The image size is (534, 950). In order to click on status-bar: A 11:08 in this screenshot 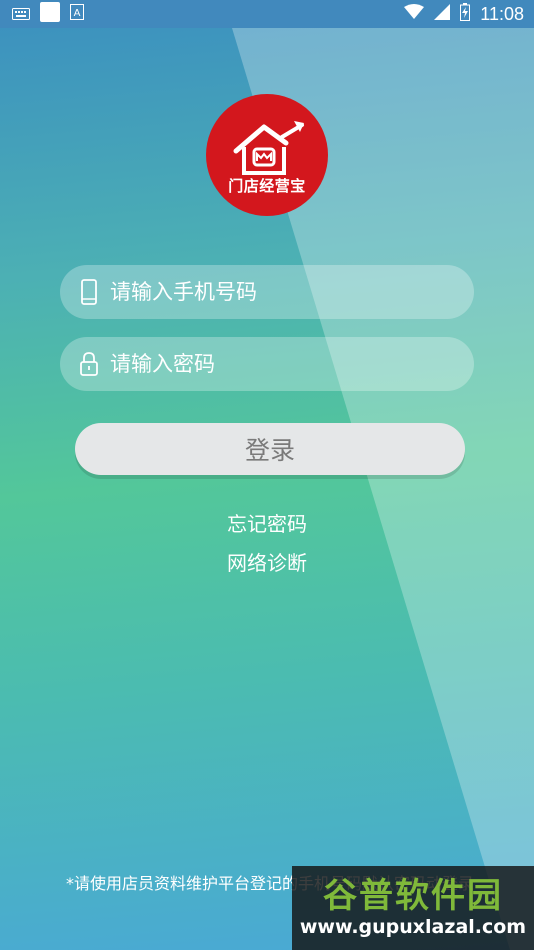, I will do `click(267, 14)`.